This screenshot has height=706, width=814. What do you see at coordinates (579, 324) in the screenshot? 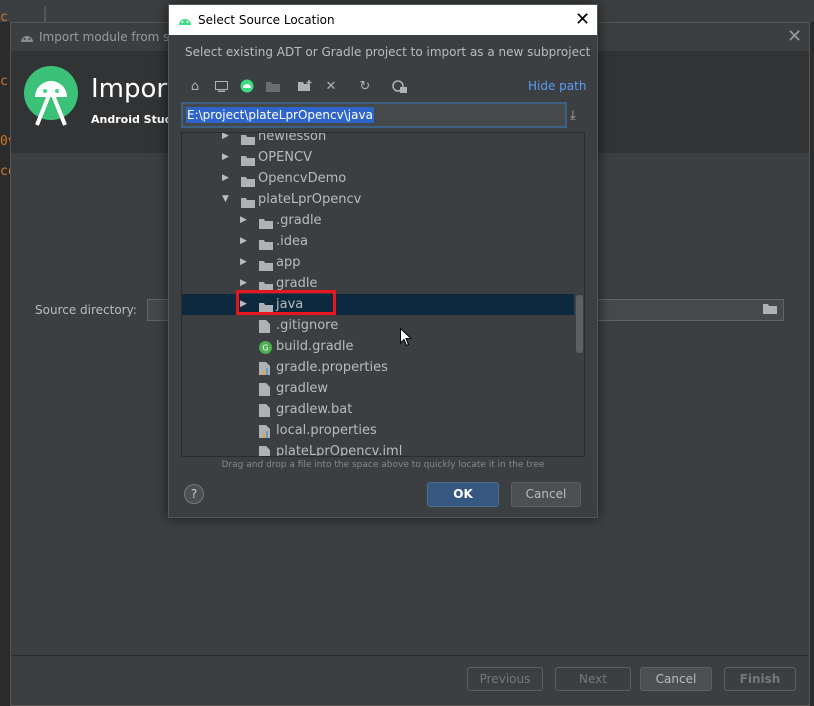
I see `tree-scrollbar` at bounding box center [579, 324].